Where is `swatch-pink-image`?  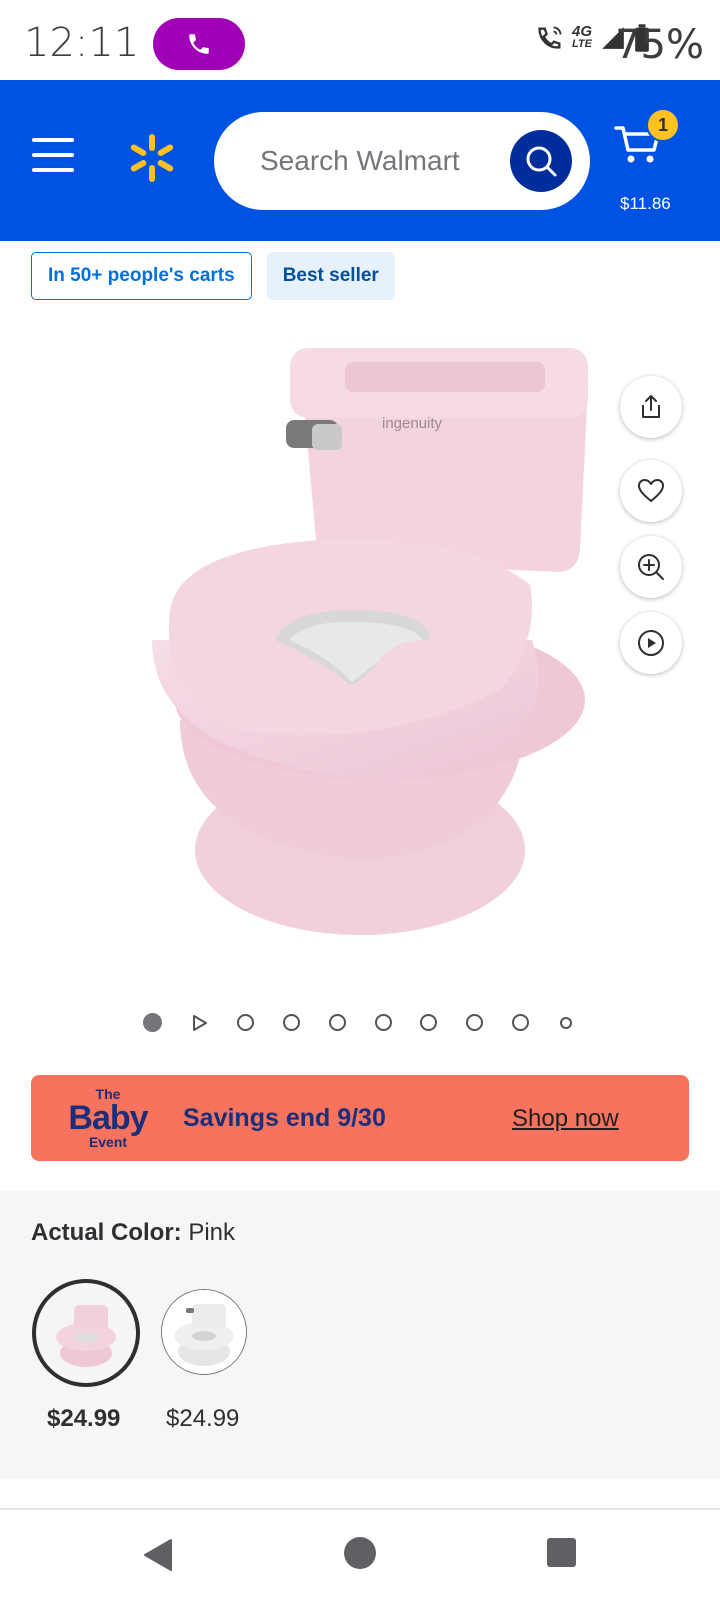
swatch-pink-image is located at coordinates (86, 1333).